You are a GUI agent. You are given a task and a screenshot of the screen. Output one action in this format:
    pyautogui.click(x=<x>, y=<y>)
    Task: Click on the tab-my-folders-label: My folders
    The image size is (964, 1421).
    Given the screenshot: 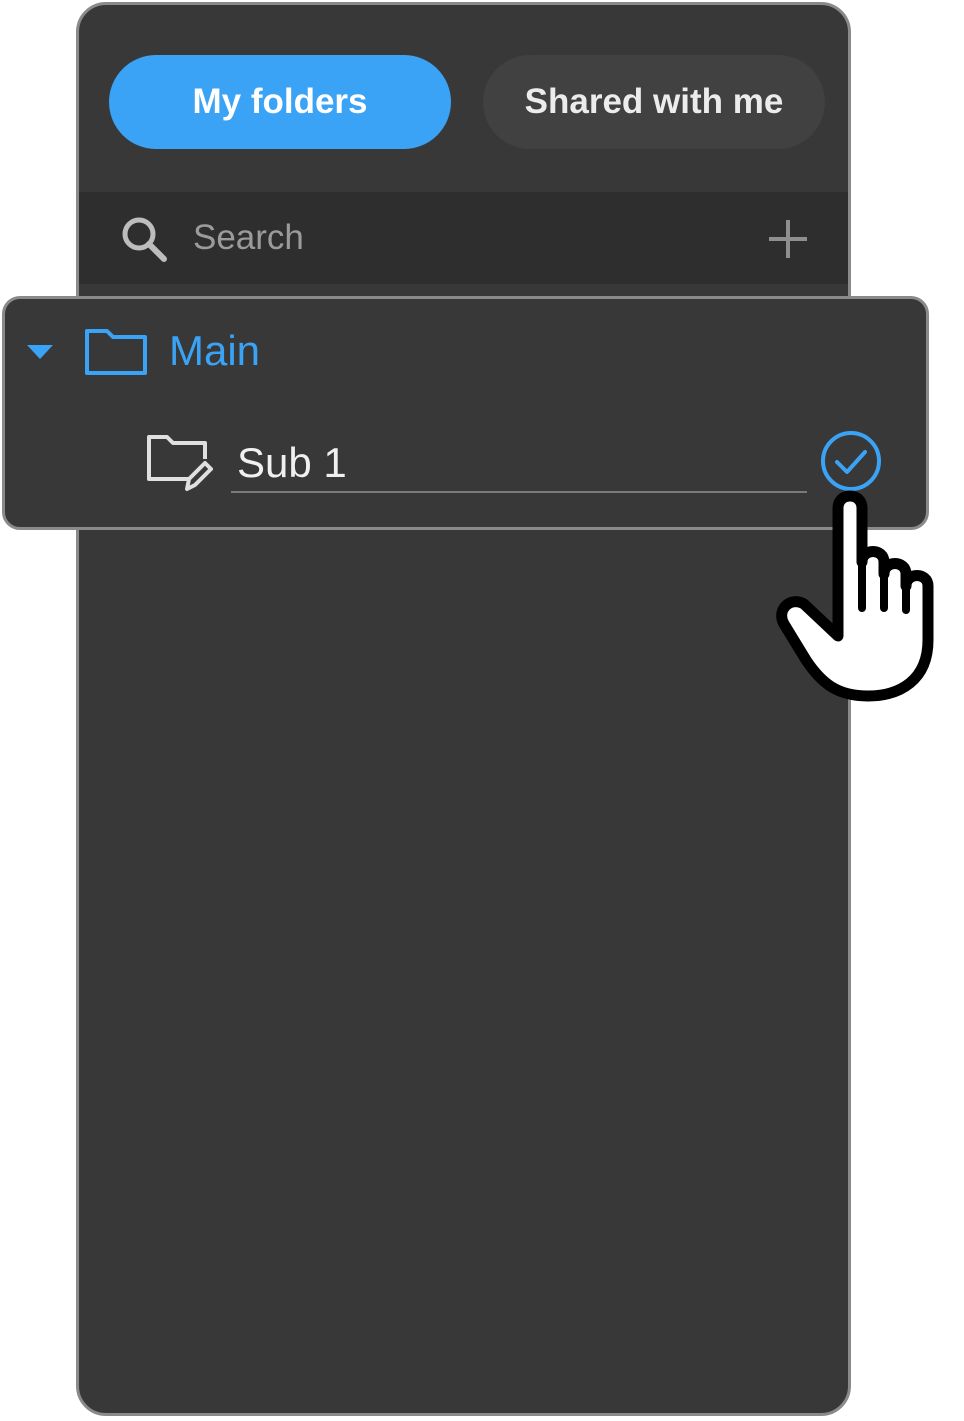 What is the action you would take?
    pyautogui.click(x=280, y=101)
    